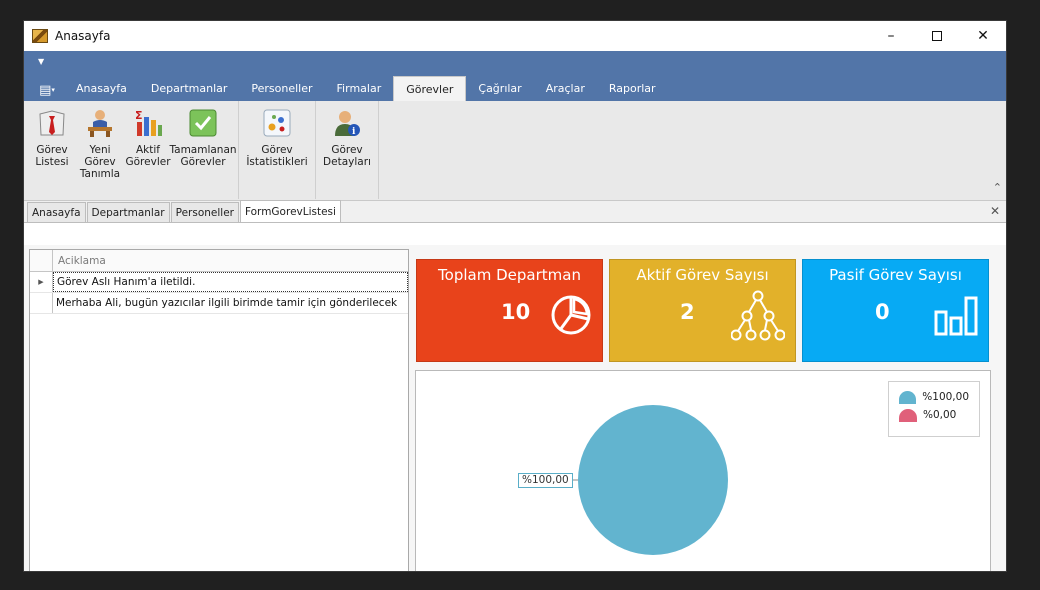 The height and width of the screenshot is (590, 1040). What do you see at coordinates (347, 162) in the screenshot?
I see `detay-label-2: Detayları` at bounding box center [347, 162].